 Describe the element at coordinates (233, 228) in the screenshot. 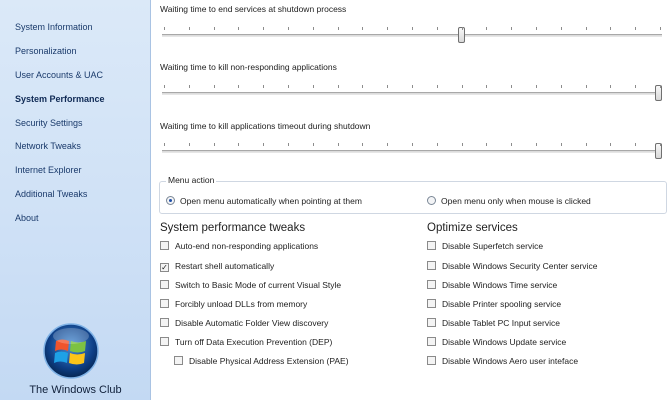

I see `tweaks-section-title: System performance tweaks` at that location.